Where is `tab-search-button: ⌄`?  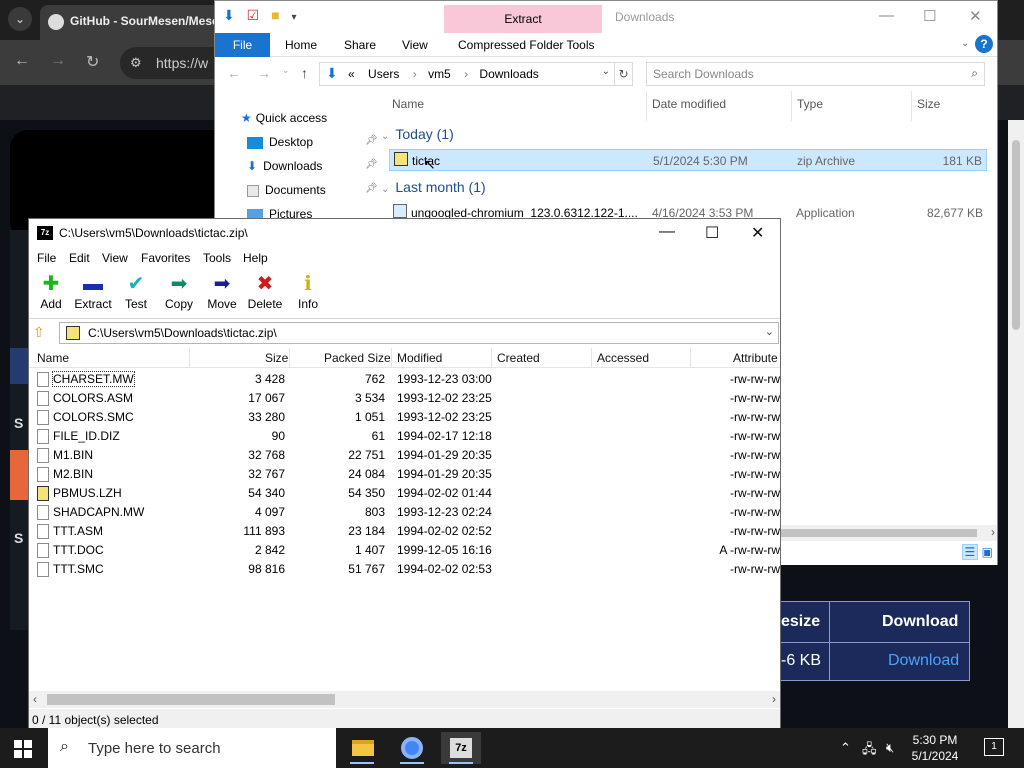 tab-search-button: ⌄ is located at coordinates (20, 19).